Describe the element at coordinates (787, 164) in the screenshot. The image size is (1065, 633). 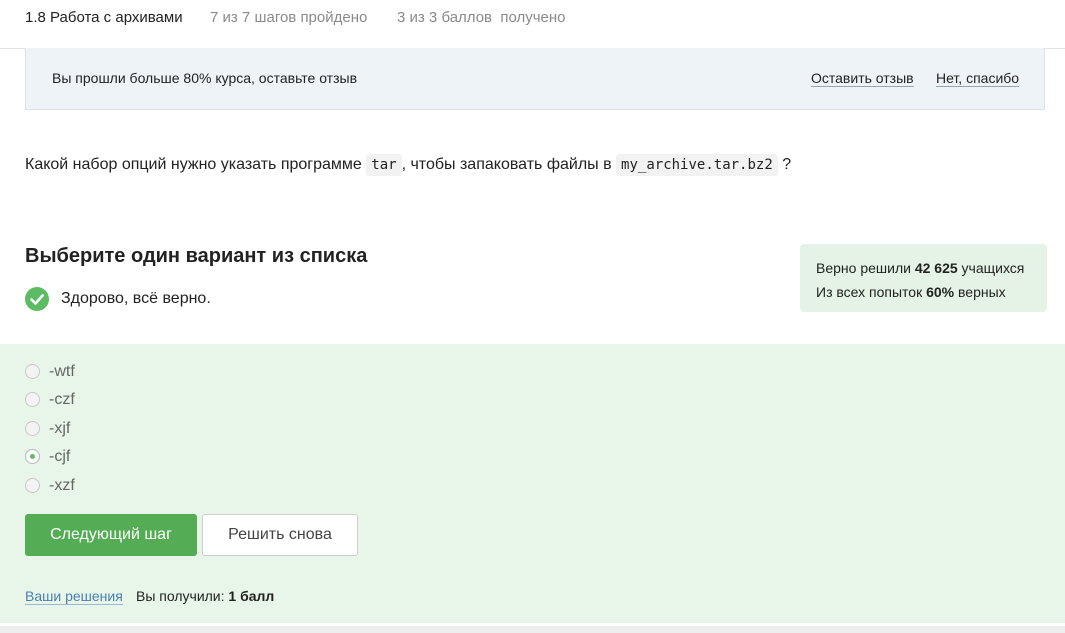
I see `question-text-after: ?` at that location.